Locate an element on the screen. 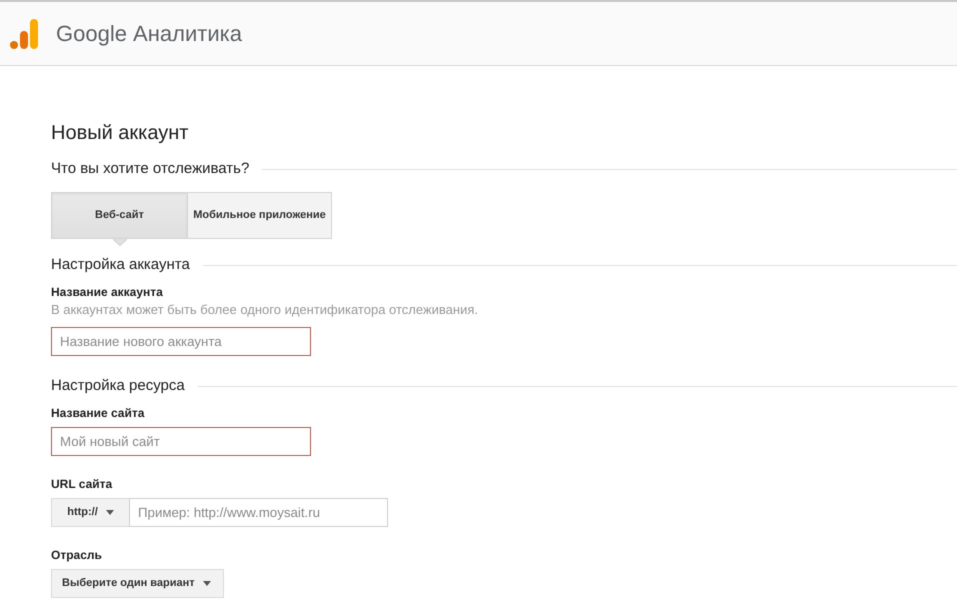  text-input-field: Название нового аккаунта is located at coordinates (181, 341).